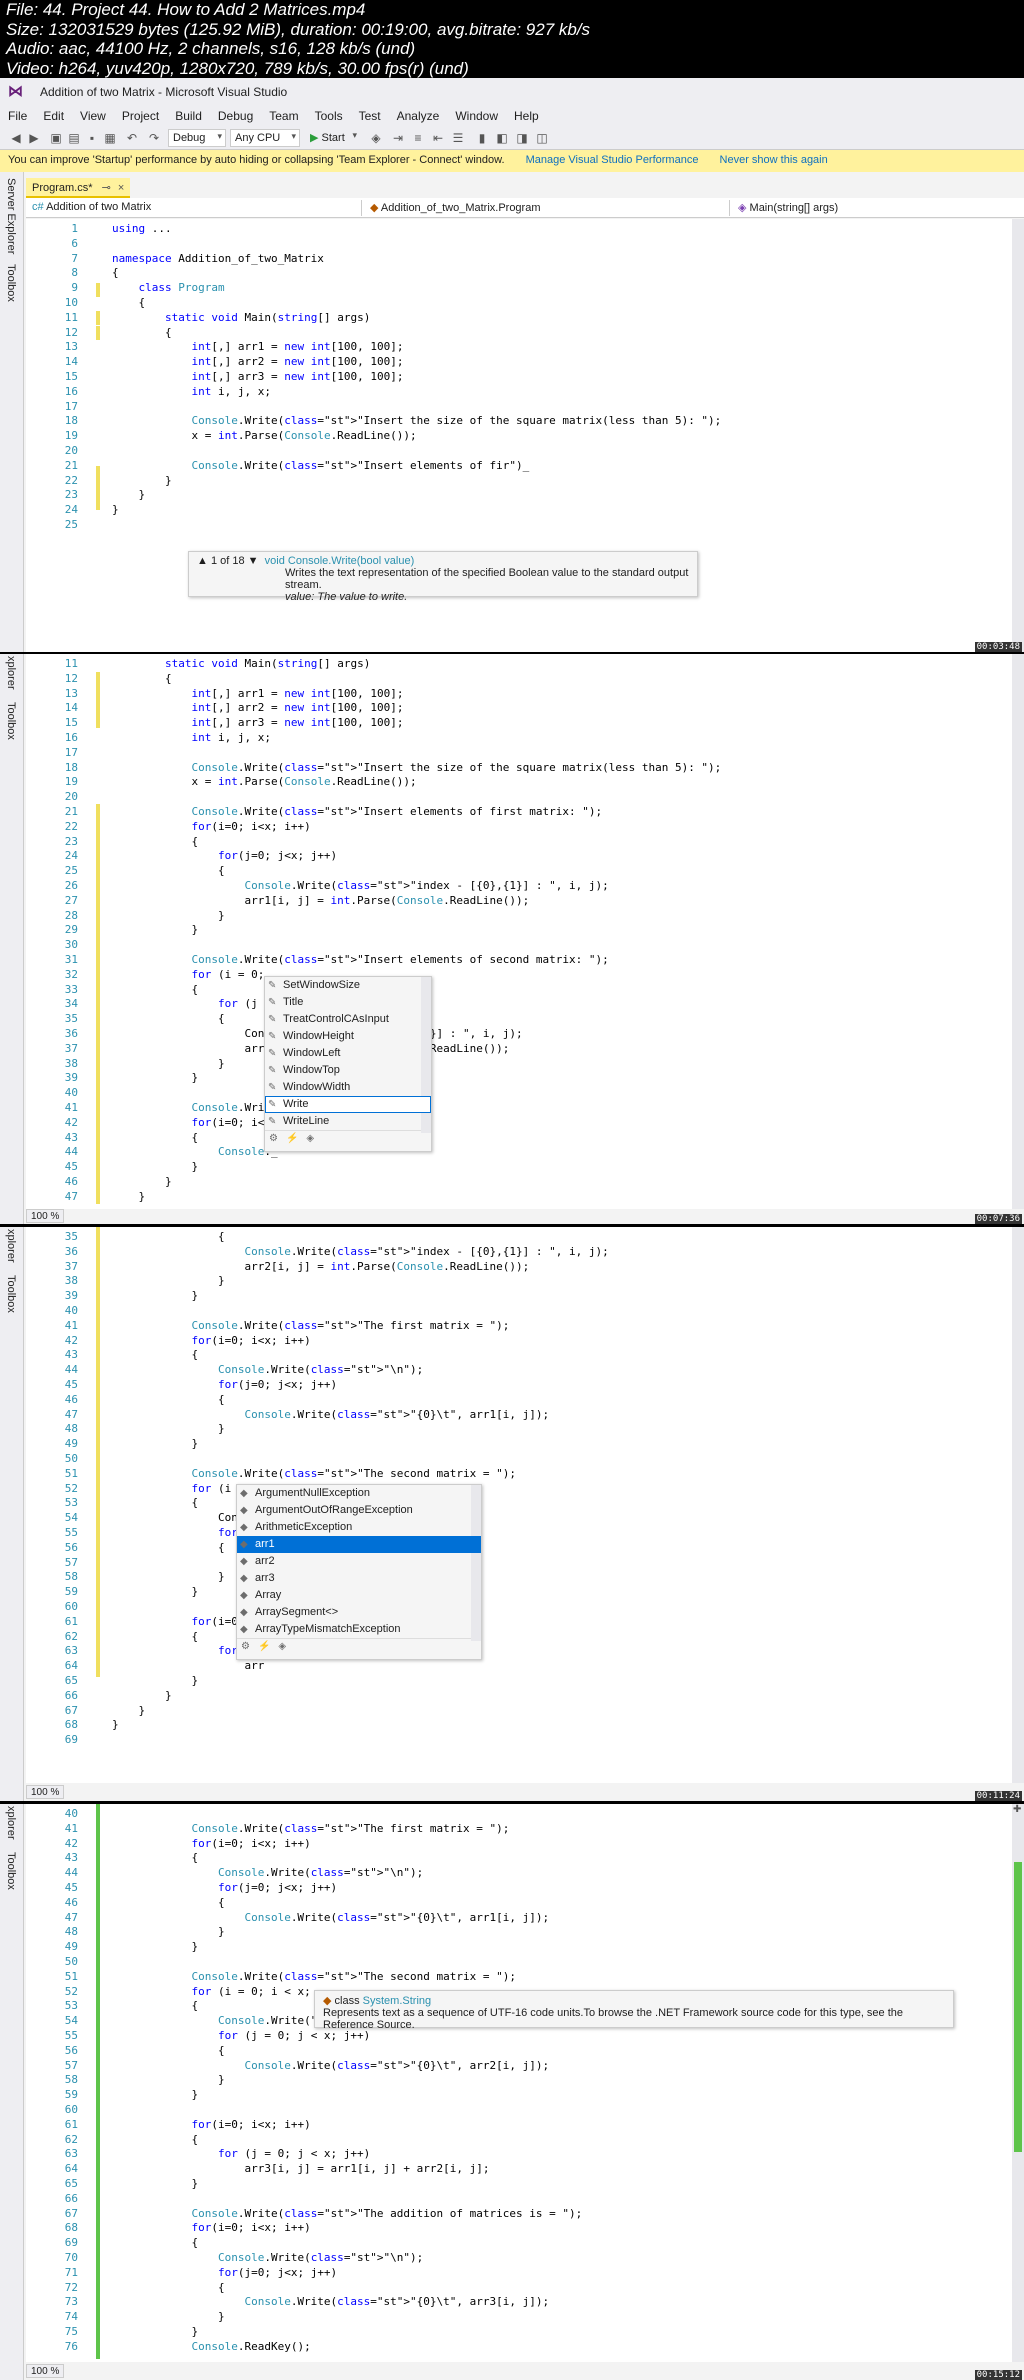 The image size is (1024, 2380). Describe the element at coordinates (476, 114) in the screenshot. I see `menu-window: Window` at that location.